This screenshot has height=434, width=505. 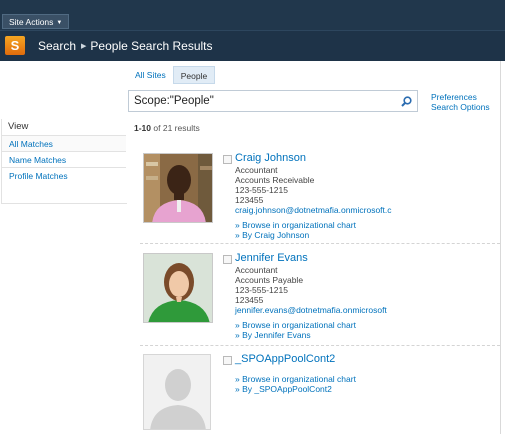 What do you see at coordinates (15, 45) in the screenshot?
I see `sharepoint-logo-icon: S` at bounding box center [15, 45].